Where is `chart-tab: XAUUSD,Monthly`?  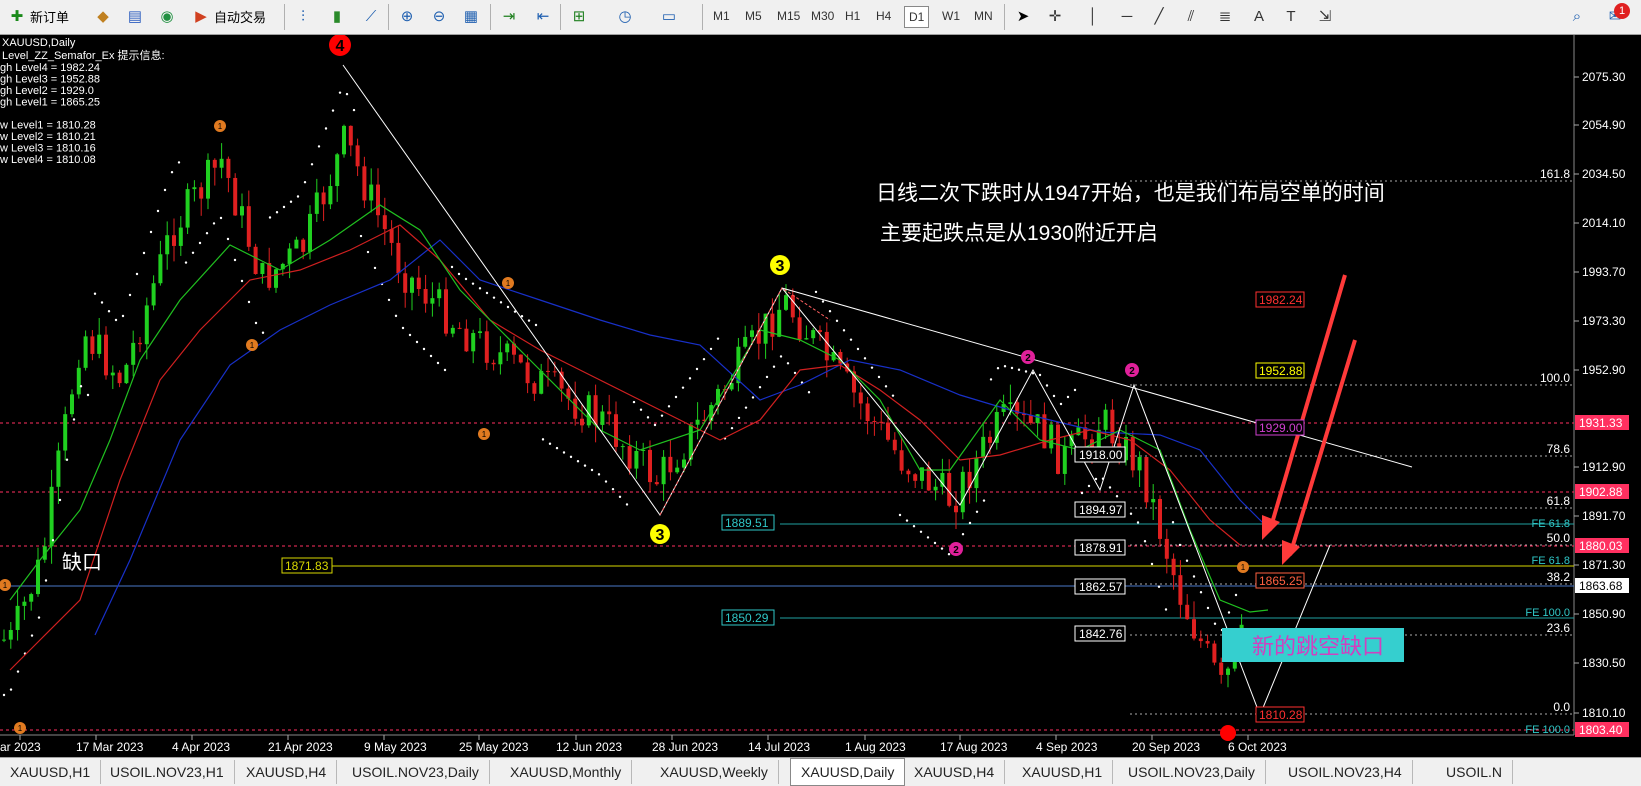
chart-tab: XAUUSD,Monthly is located at coordinates (566, 772).